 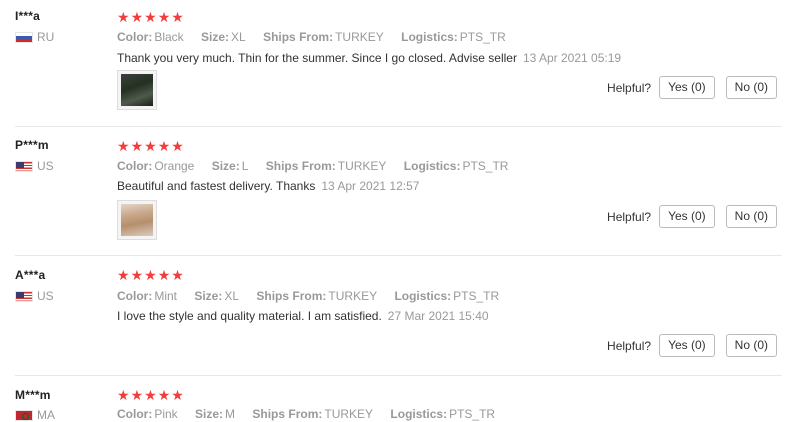 What do you see at coordinates (24, 415) in the screenshot?
I see `morocco-flag-icon` at bounding box center [24, 415].